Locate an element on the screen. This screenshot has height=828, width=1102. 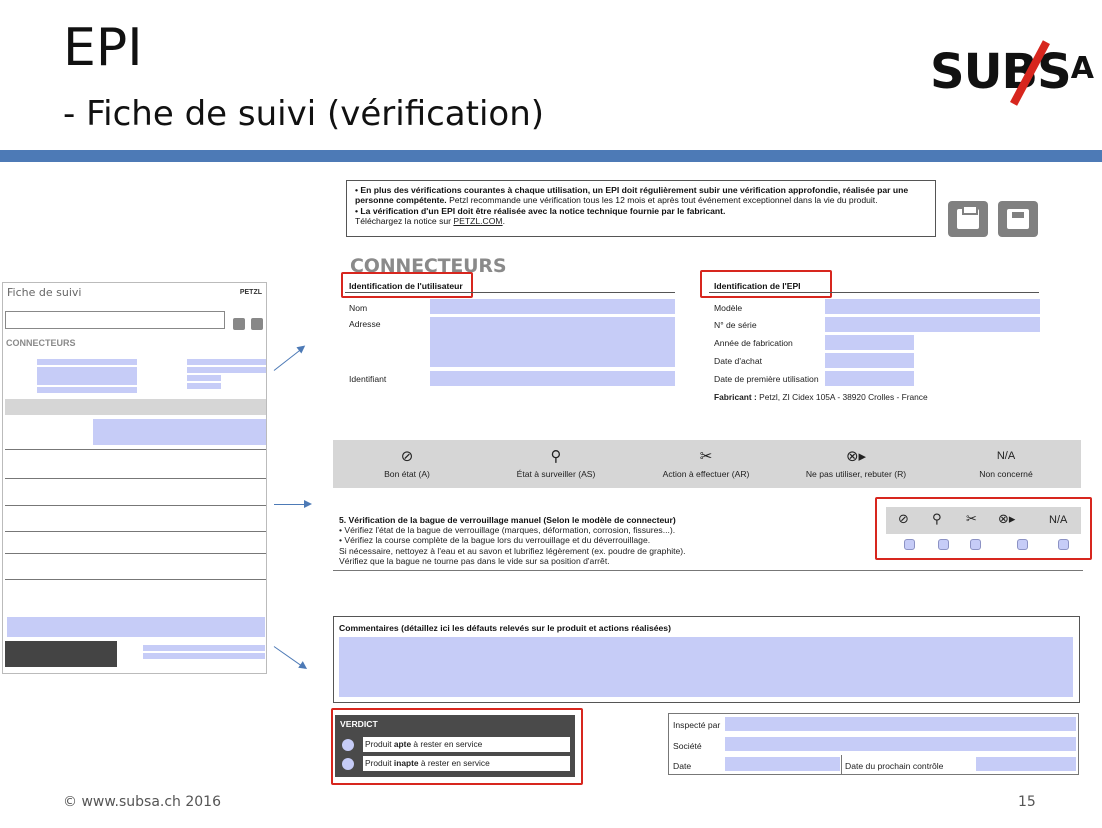
petzl-link: PETZL.COM is located at coordinates (477, 221).